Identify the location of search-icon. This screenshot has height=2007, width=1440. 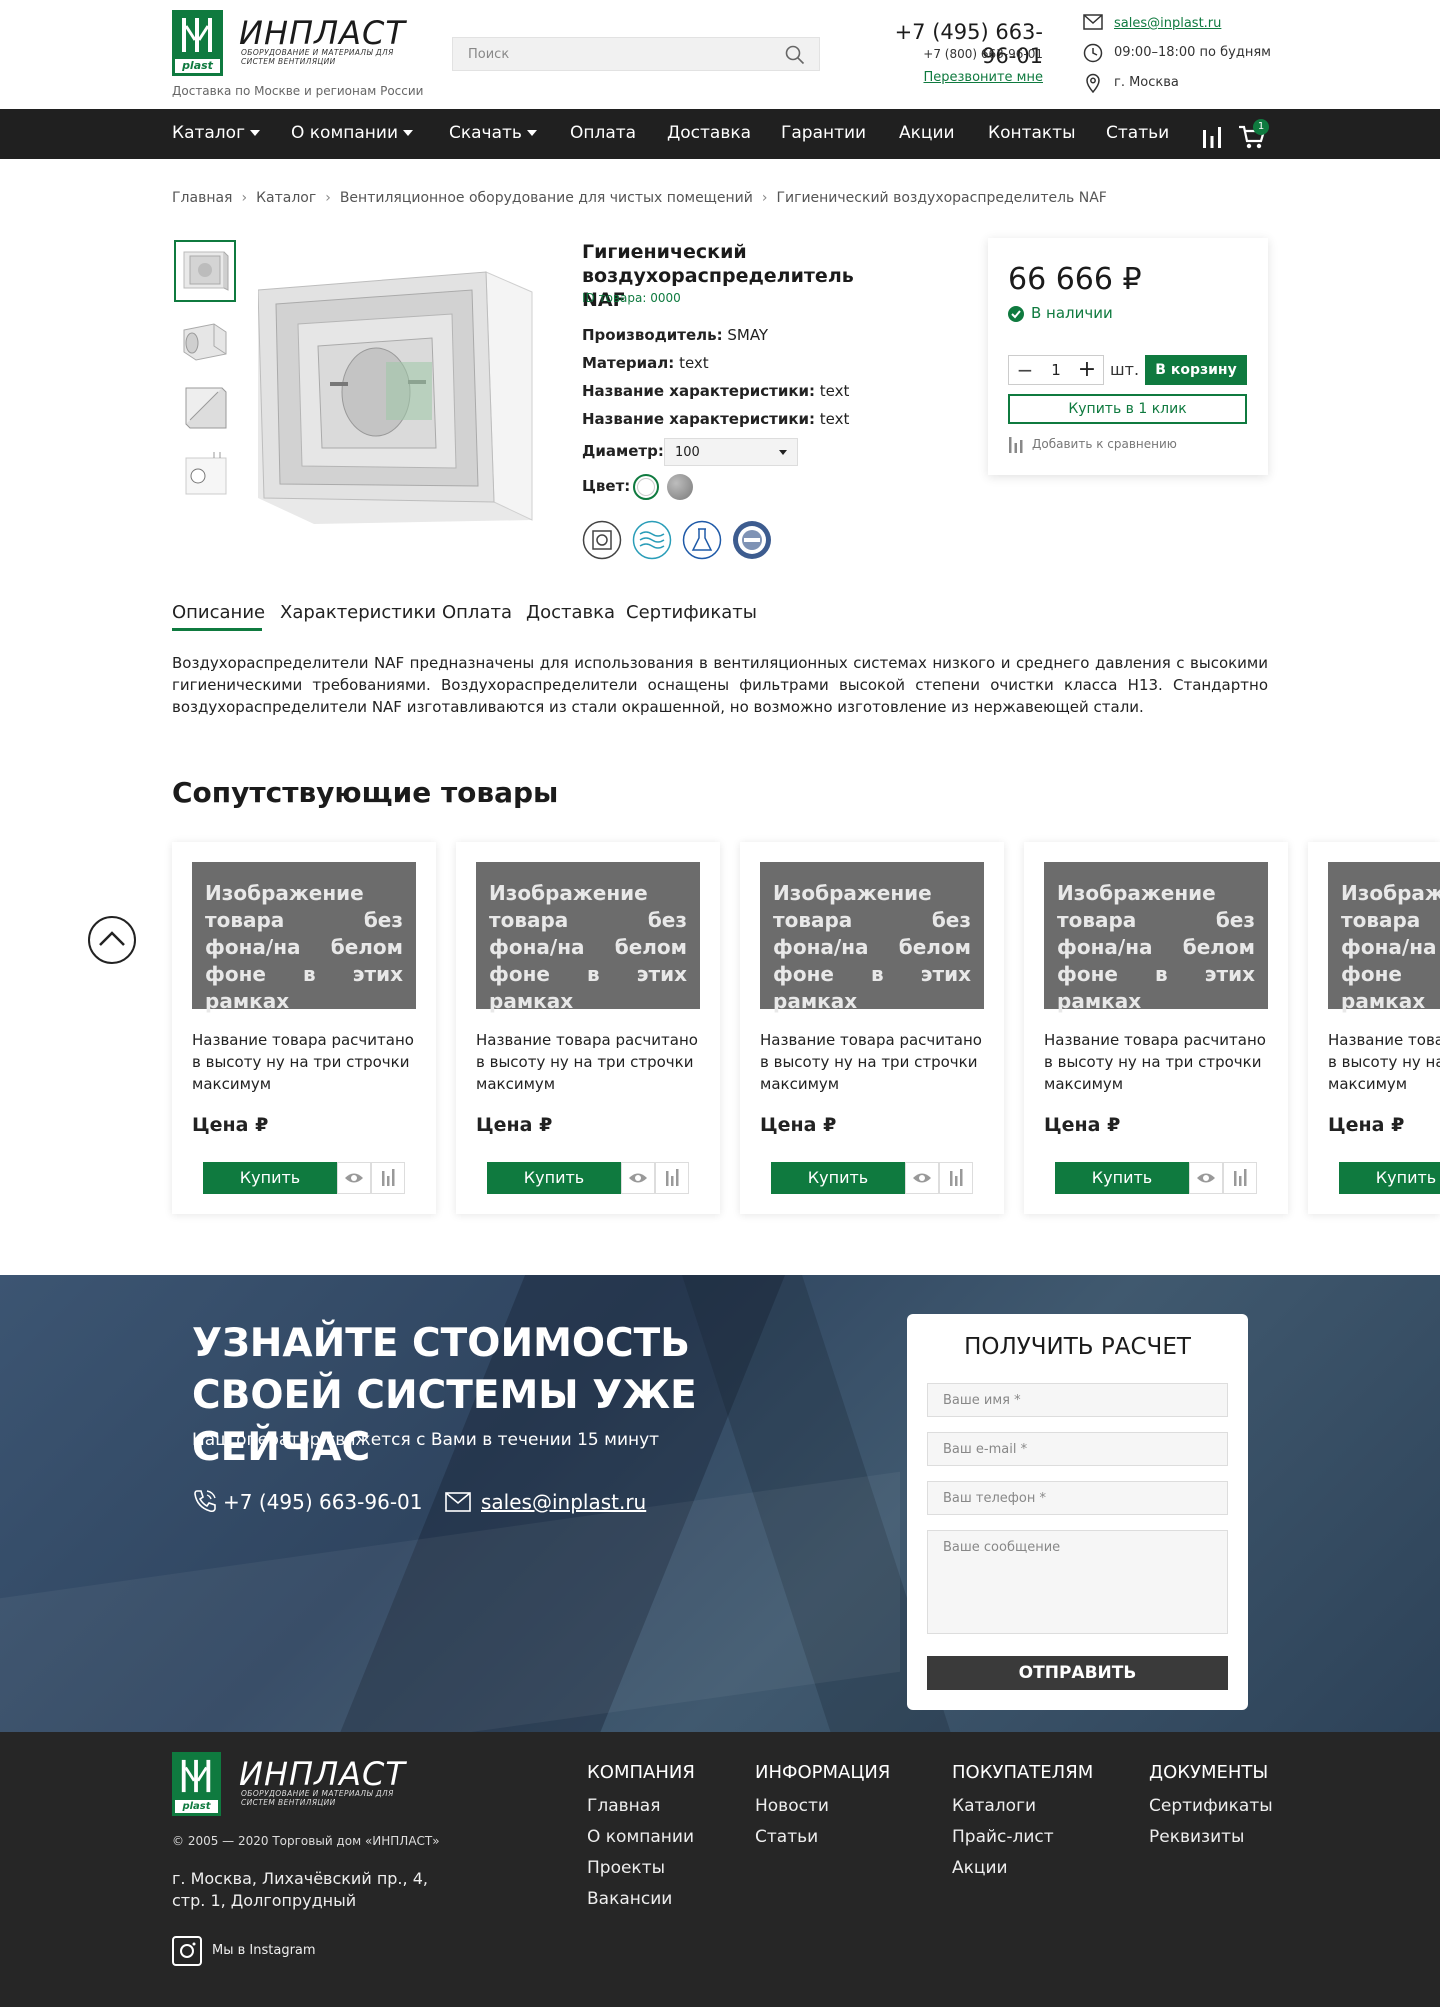
(795, 55).